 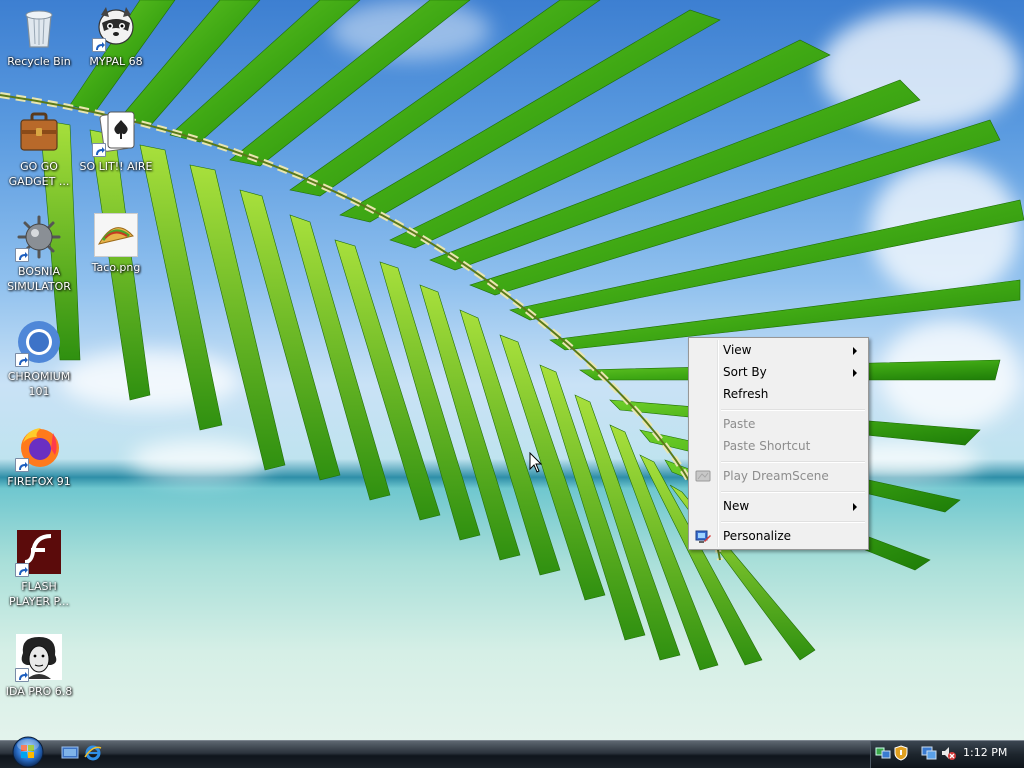 What do you see at coordinates (757, 536) in the screenshot?
I see `menu-item-label: Personalize` at bounding box center [757, 536].